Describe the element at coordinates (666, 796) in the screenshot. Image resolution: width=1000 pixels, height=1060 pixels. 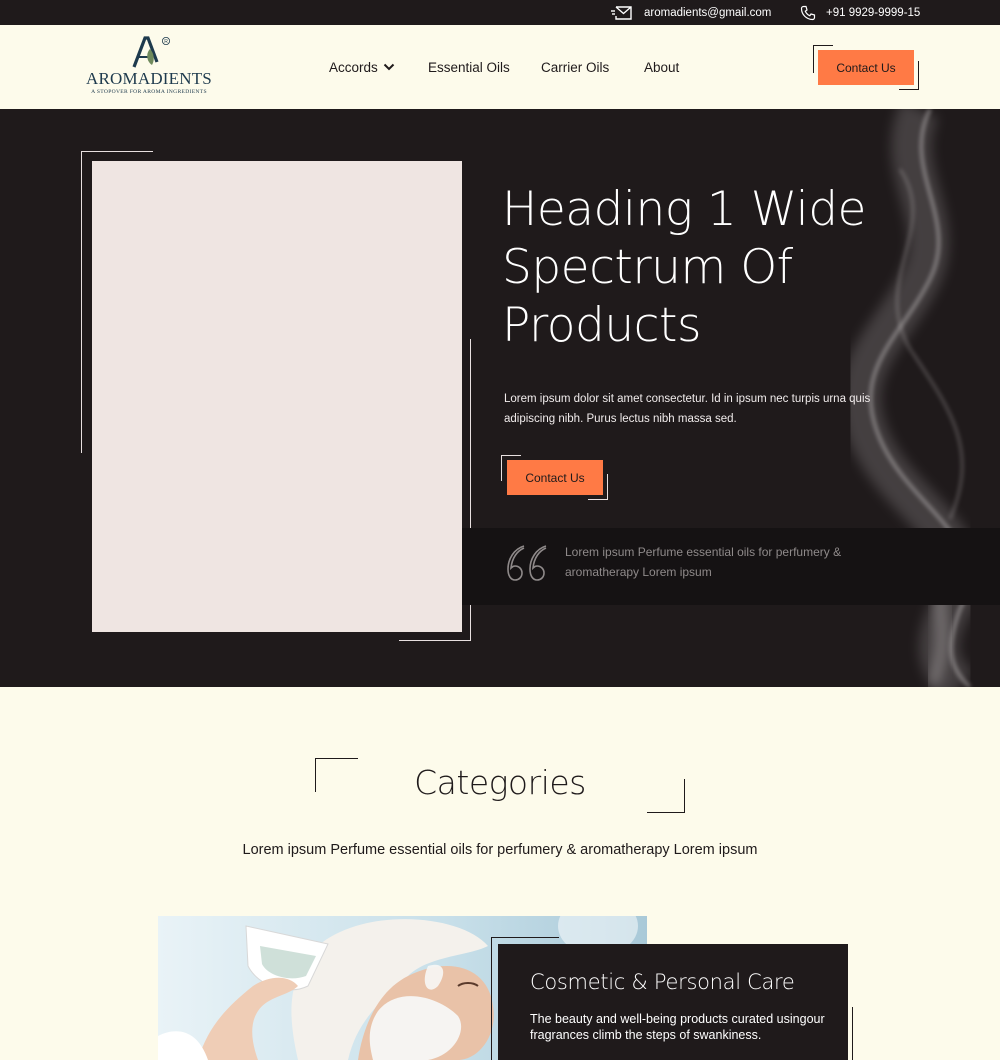
I see `heading-frame-corner` at that location.